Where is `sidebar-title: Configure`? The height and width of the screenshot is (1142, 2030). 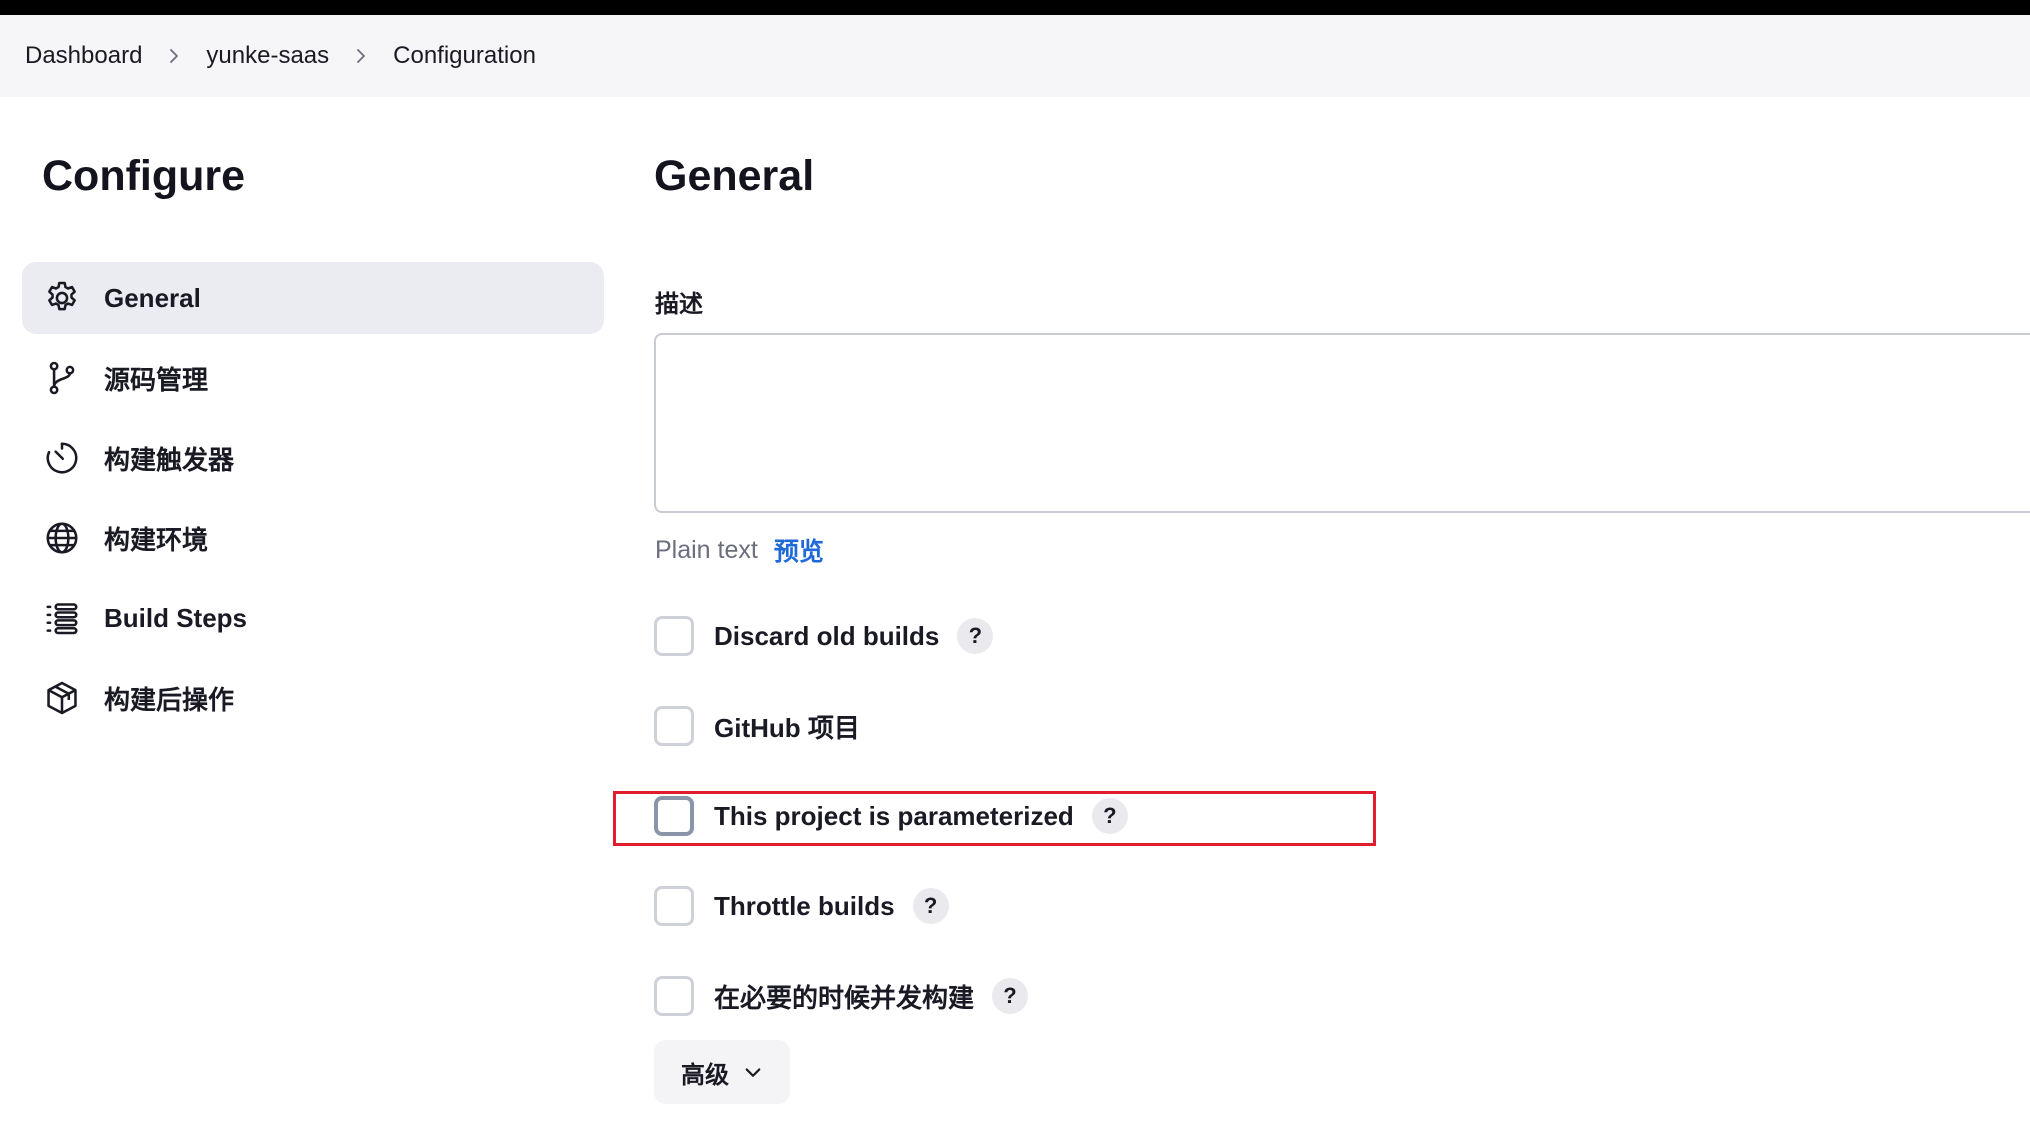 sidebar-title: Configure is located at coordinates (144, 176).